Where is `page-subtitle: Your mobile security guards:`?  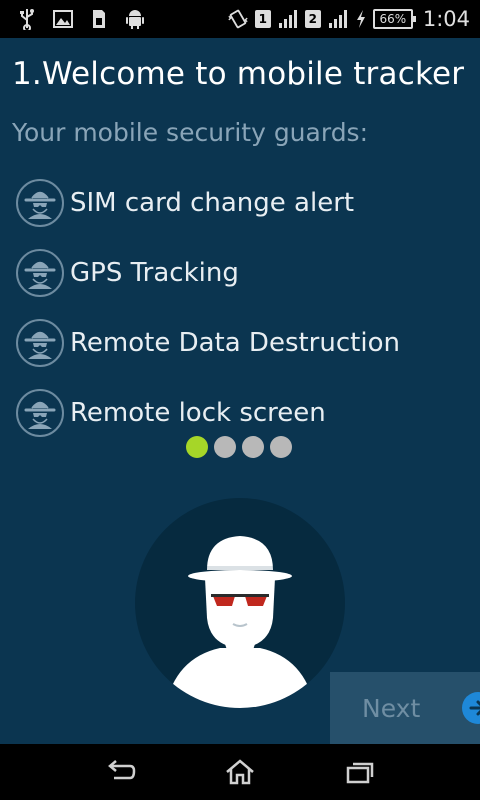
page-subtitle: Your mobile security guards: is located at coordinates (190, 132).